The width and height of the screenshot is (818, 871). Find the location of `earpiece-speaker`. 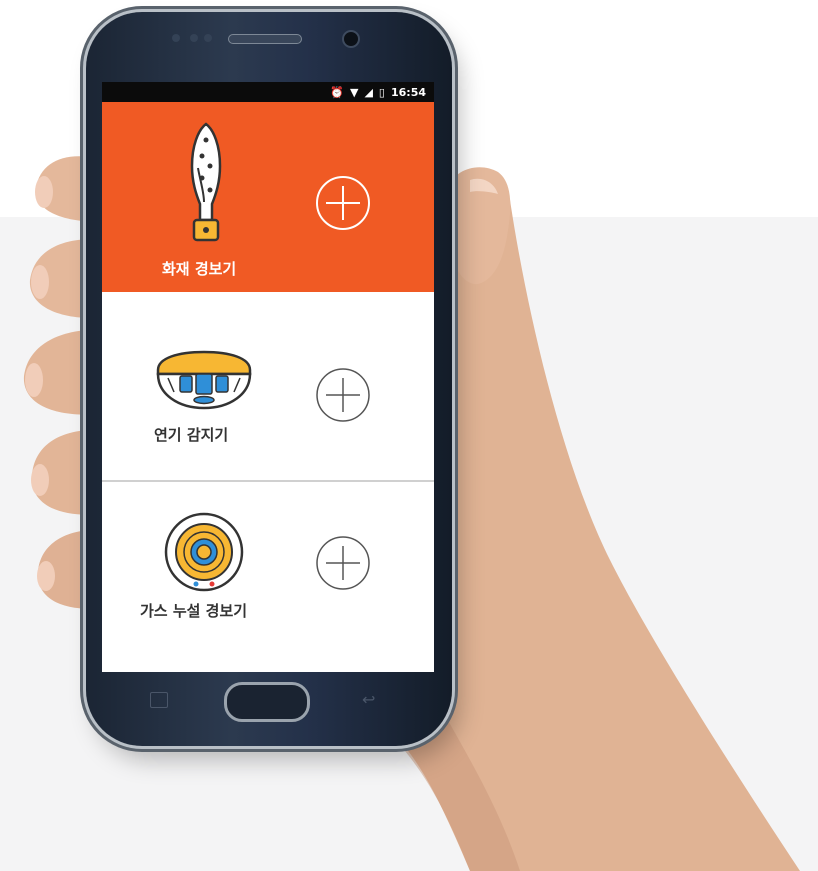

earpiece-speaker is located at coordinates (265, 39).